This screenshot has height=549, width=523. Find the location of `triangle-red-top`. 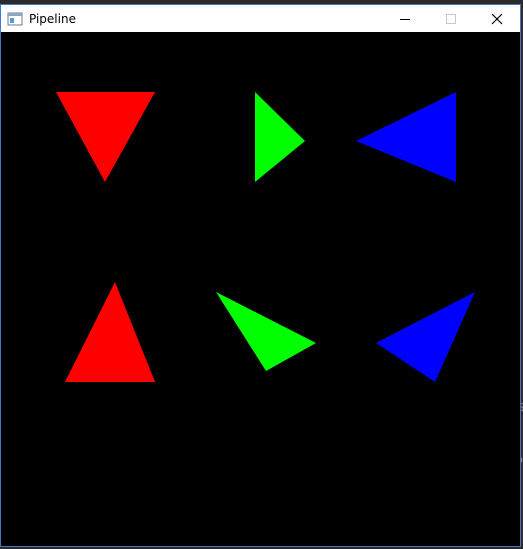

triangle-red-top is located at coordinates (105, 137).